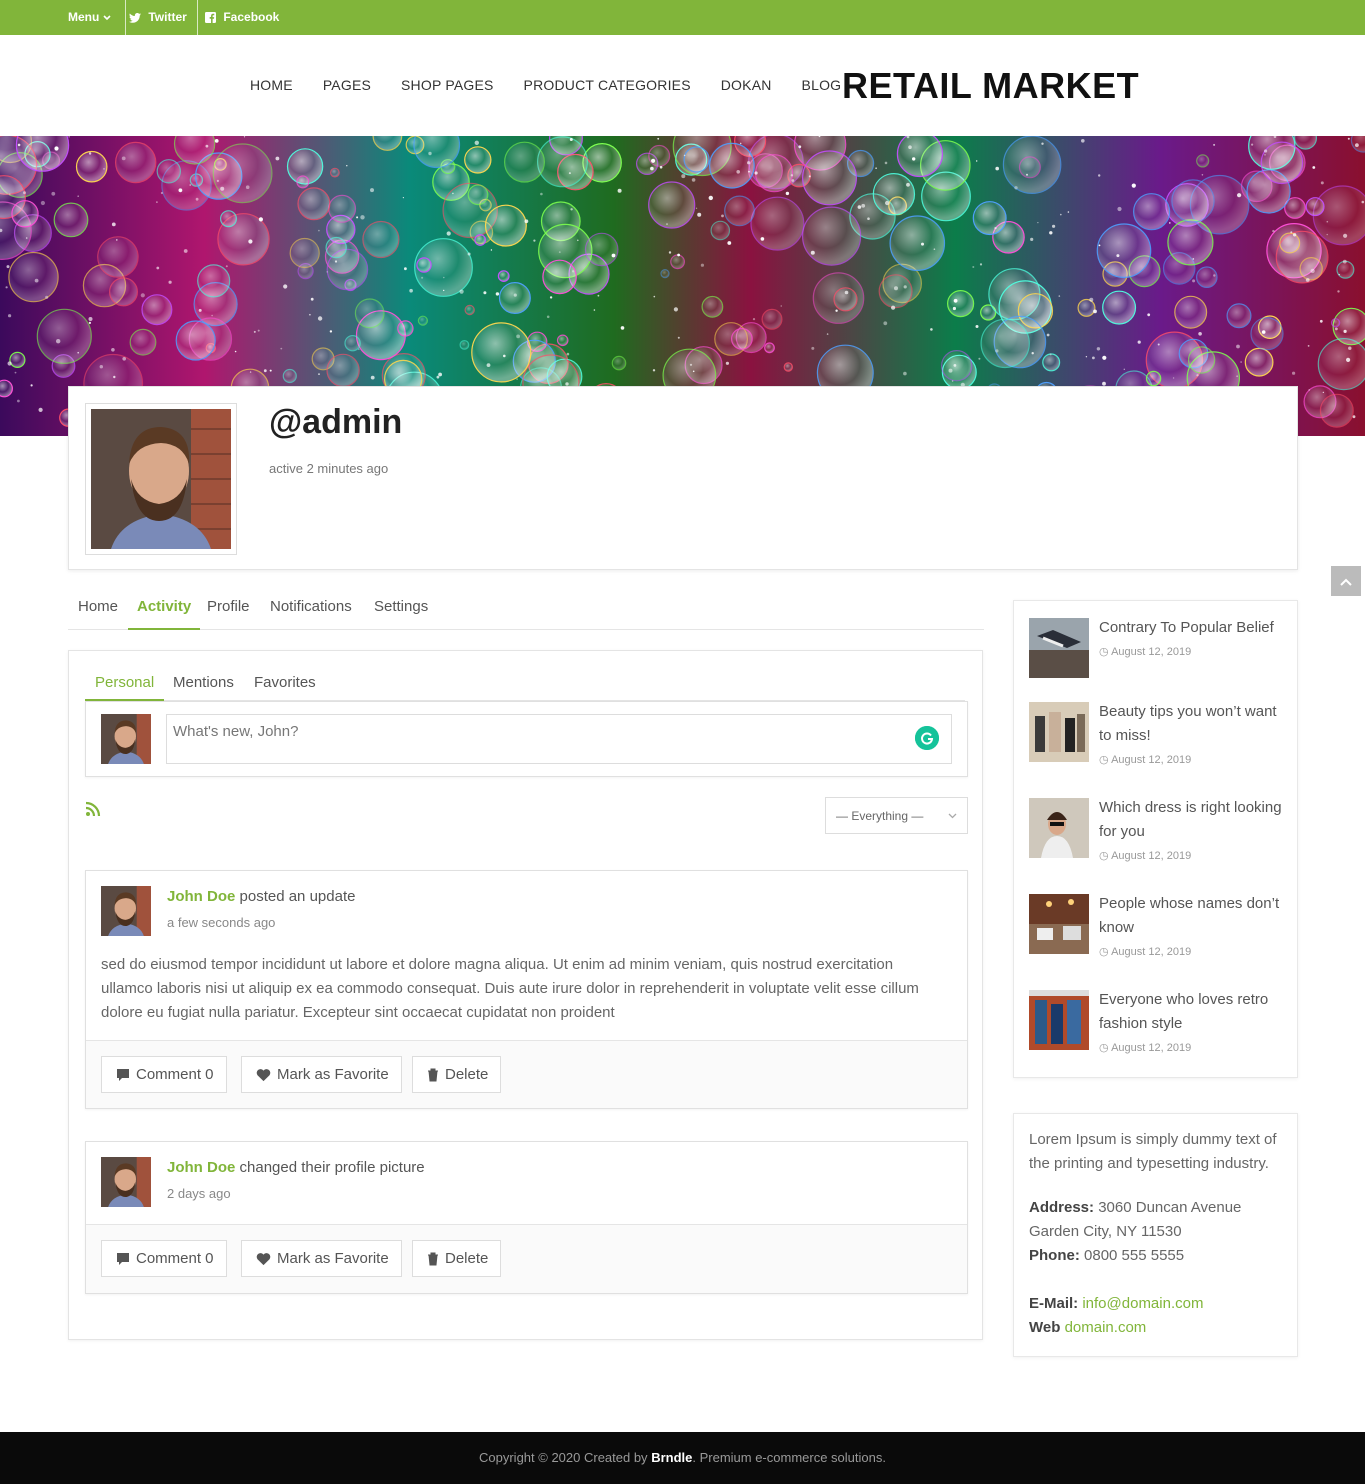 The height and width of the screenshot is (1484, 1365). What do you see at coordinates (927, 738) in the screenshot?
I see `grammarly-icon` at bounding box center [927, 738].